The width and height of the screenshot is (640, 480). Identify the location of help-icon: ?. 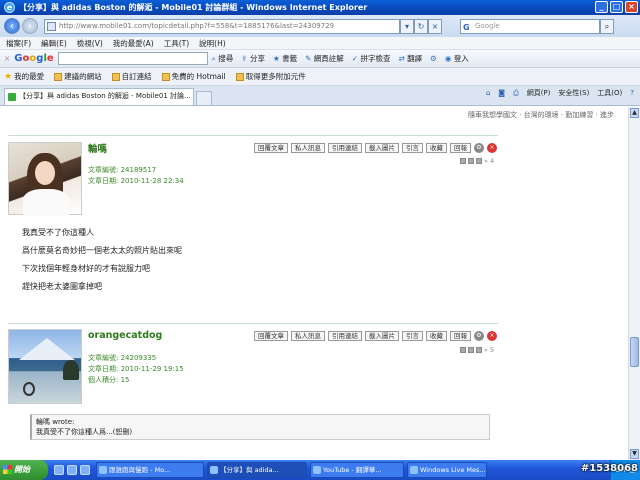
(632, 93).